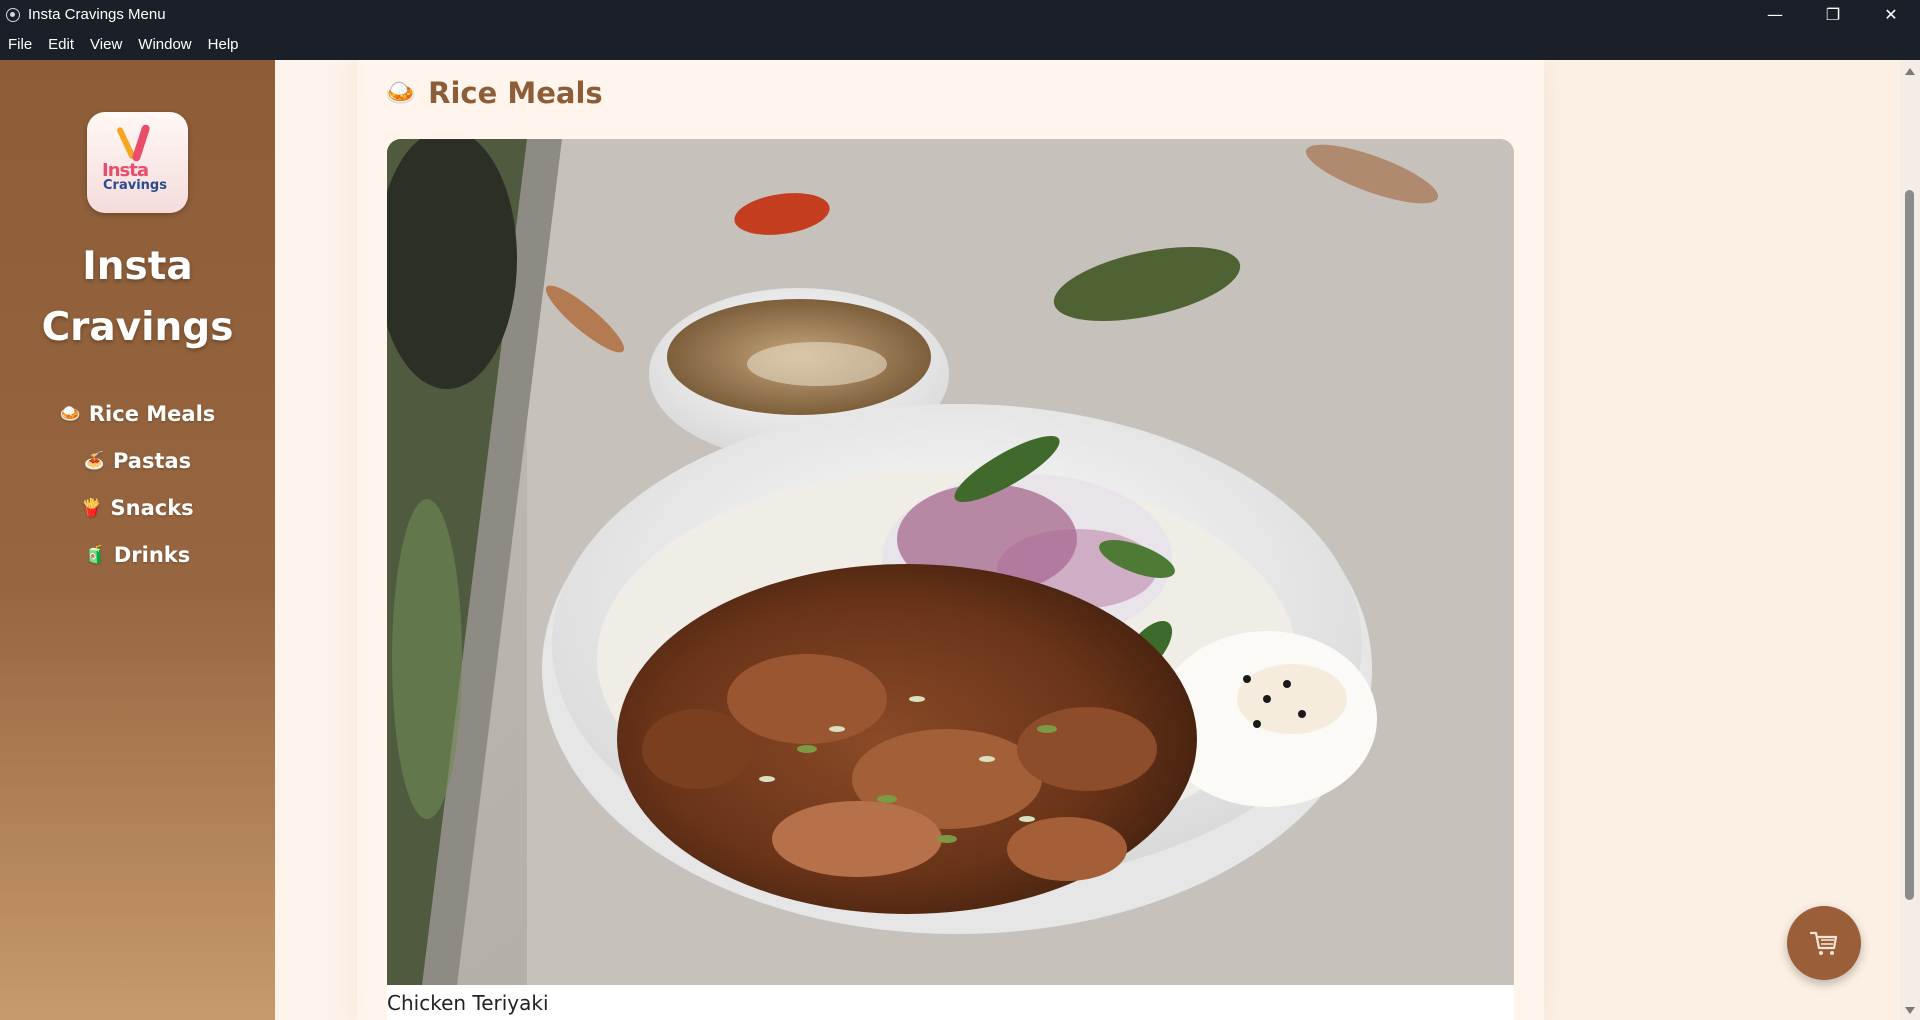  What do you see at coordinates (152, 507) in the screenshot?
I see `nav-label: Snacks` at bounding box center [152, 507].